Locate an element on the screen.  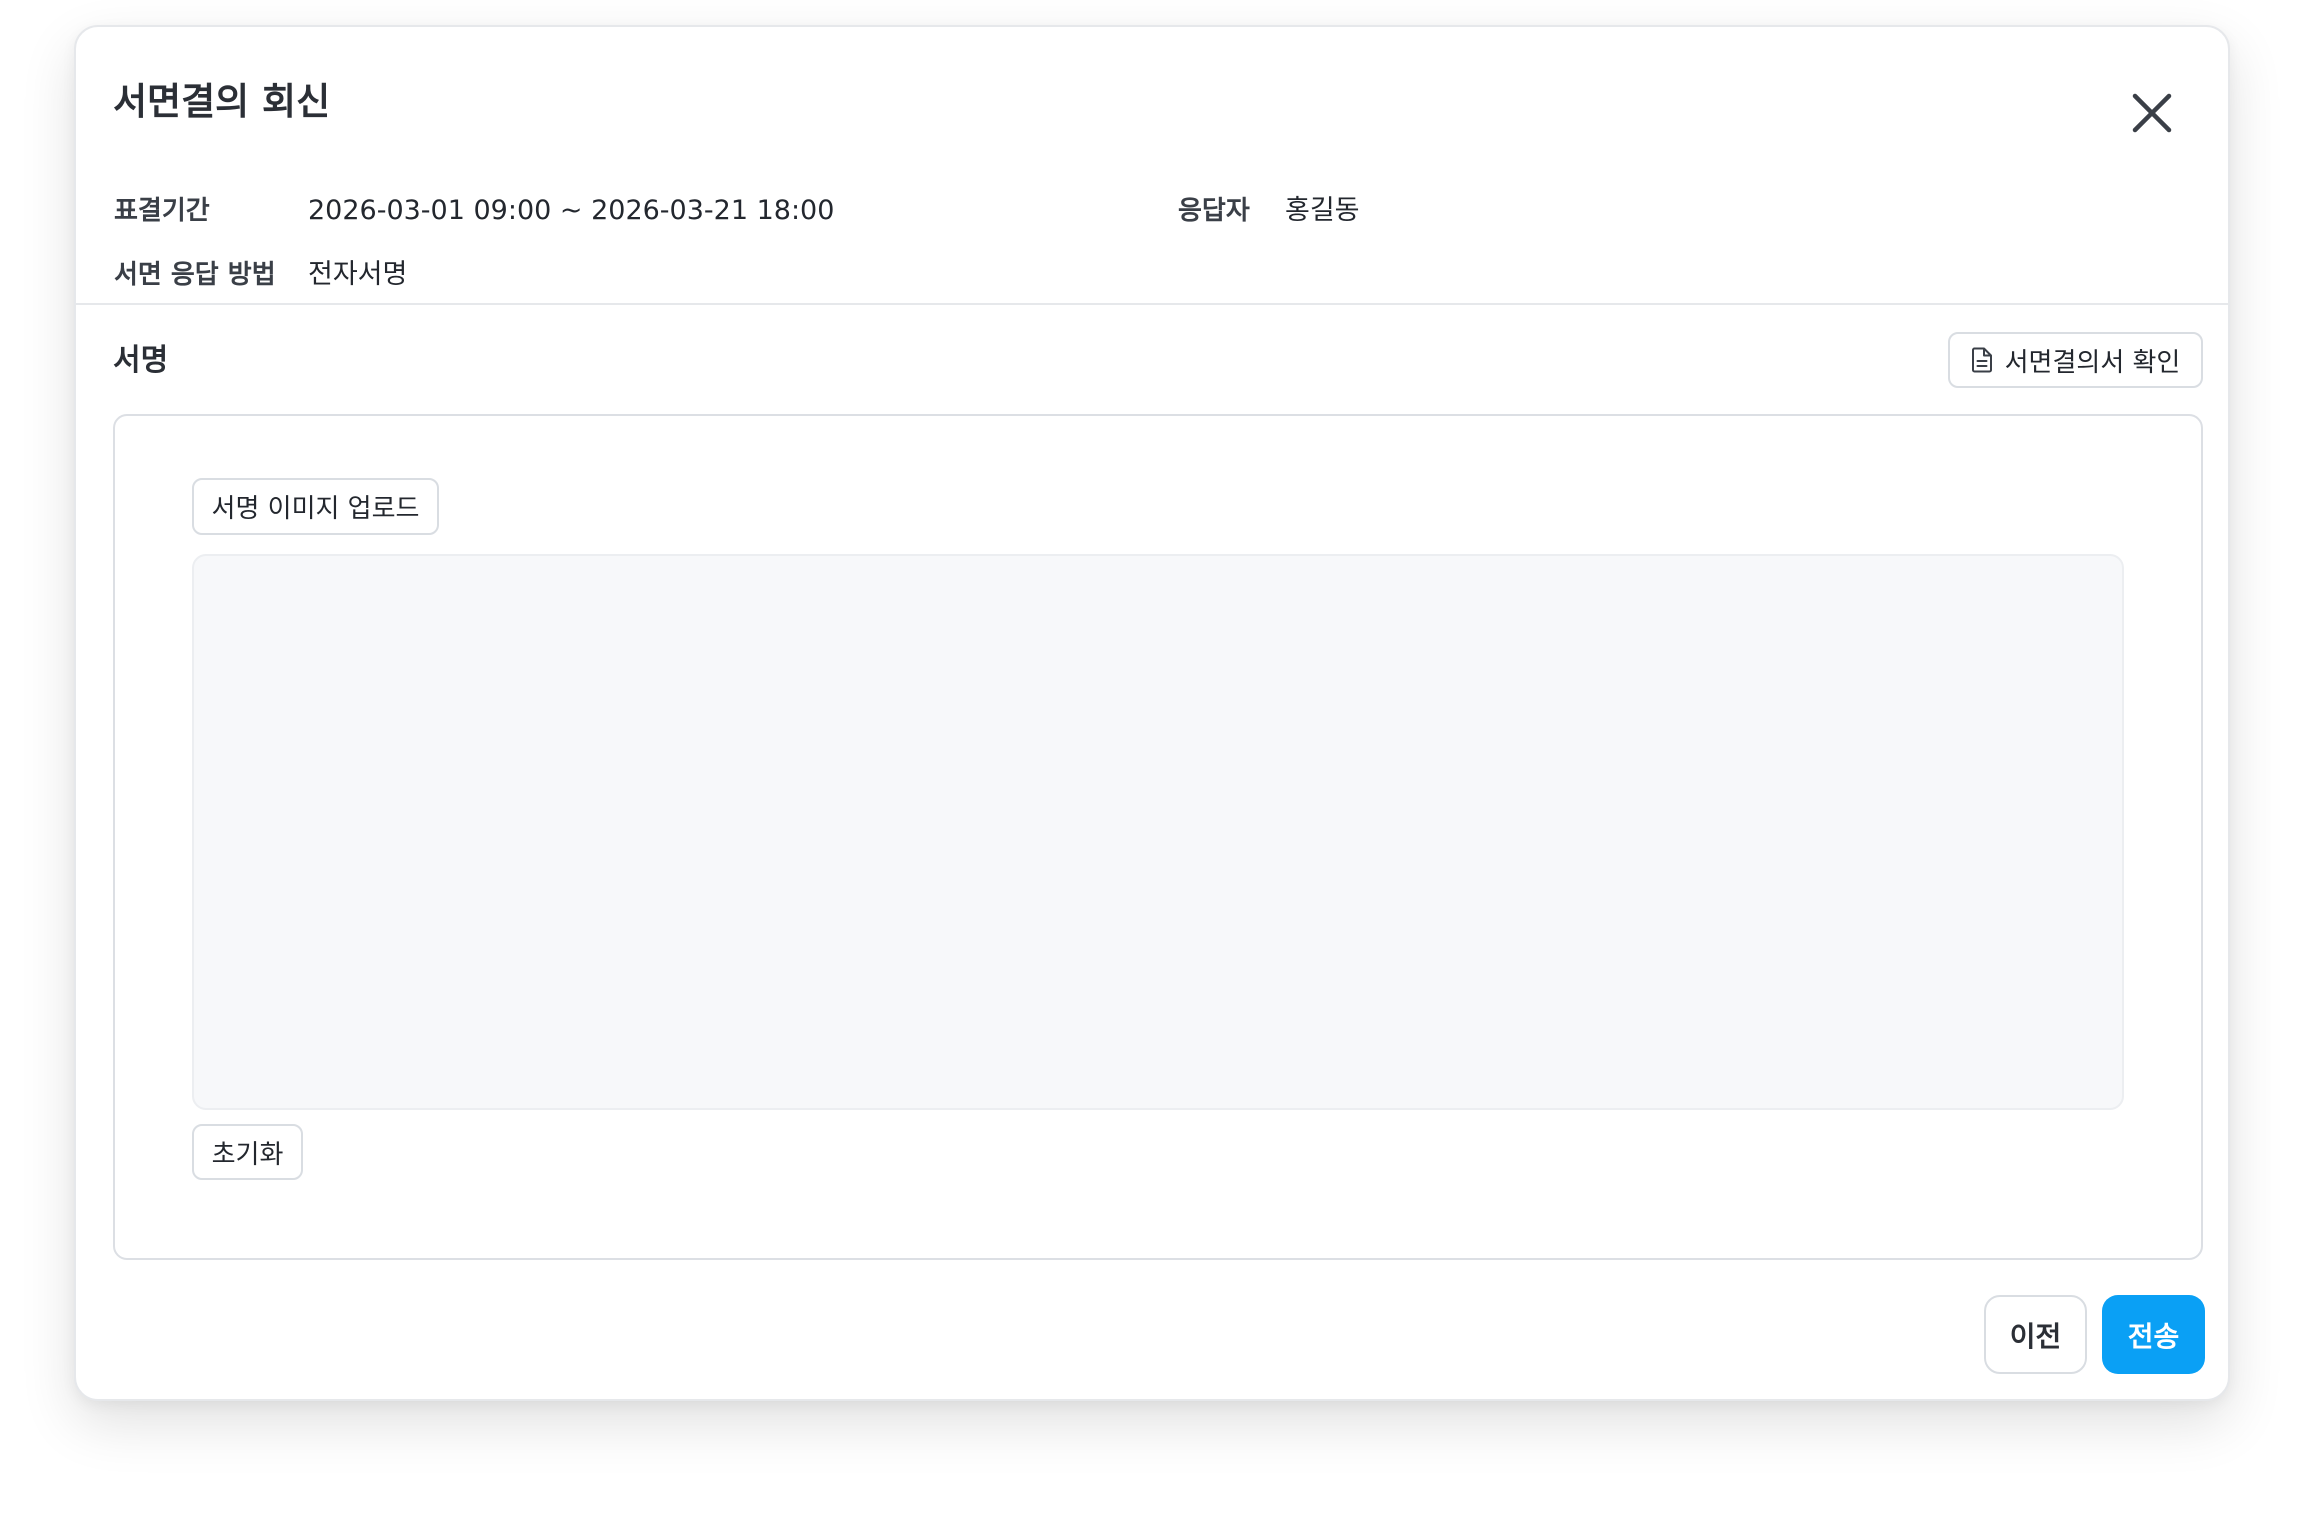
respondent-value: 홍길동 is located at coordinates (1322, 210).